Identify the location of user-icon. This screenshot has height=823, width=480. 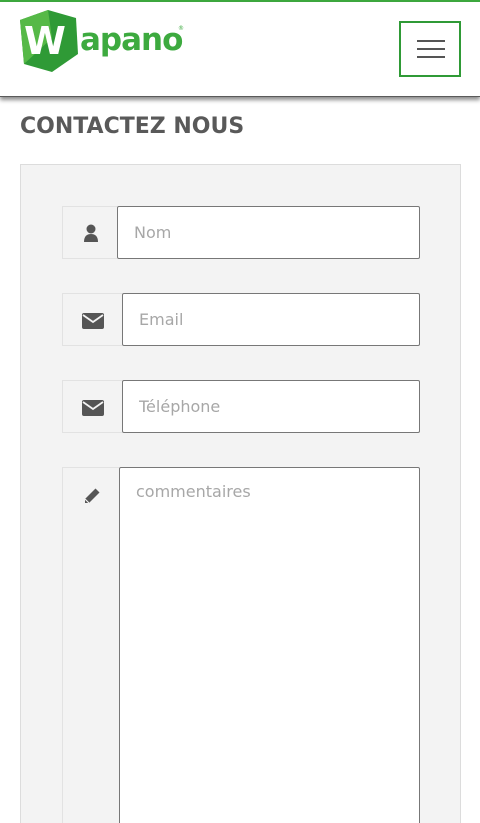
(91, 233).